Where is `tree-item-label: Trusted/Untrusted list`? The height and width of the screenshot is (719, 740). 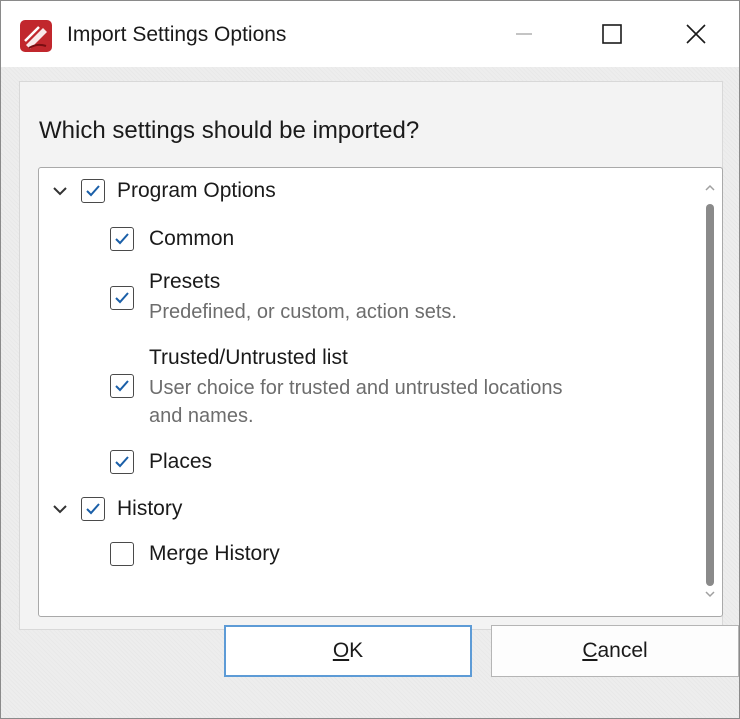 tree-item-label: Trusted/Untrusted list is located at coordinates (248, 357).